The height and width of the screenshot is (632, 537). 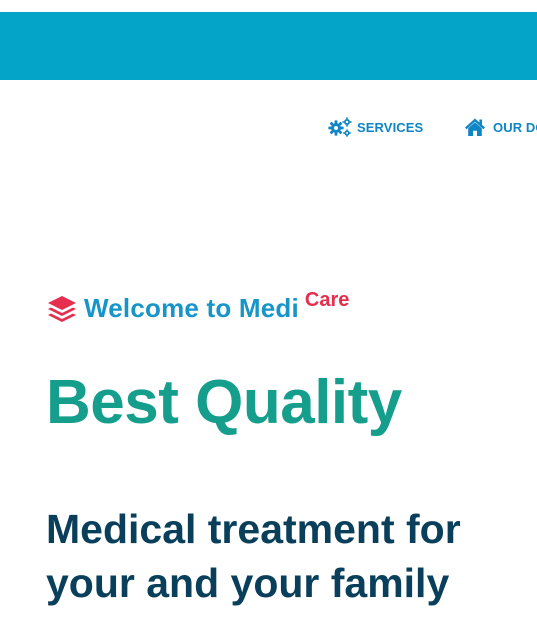 What do you see at coordinates (476, 127) in the screenshot?
I see `home-icon` at bounding box center [476, 127].